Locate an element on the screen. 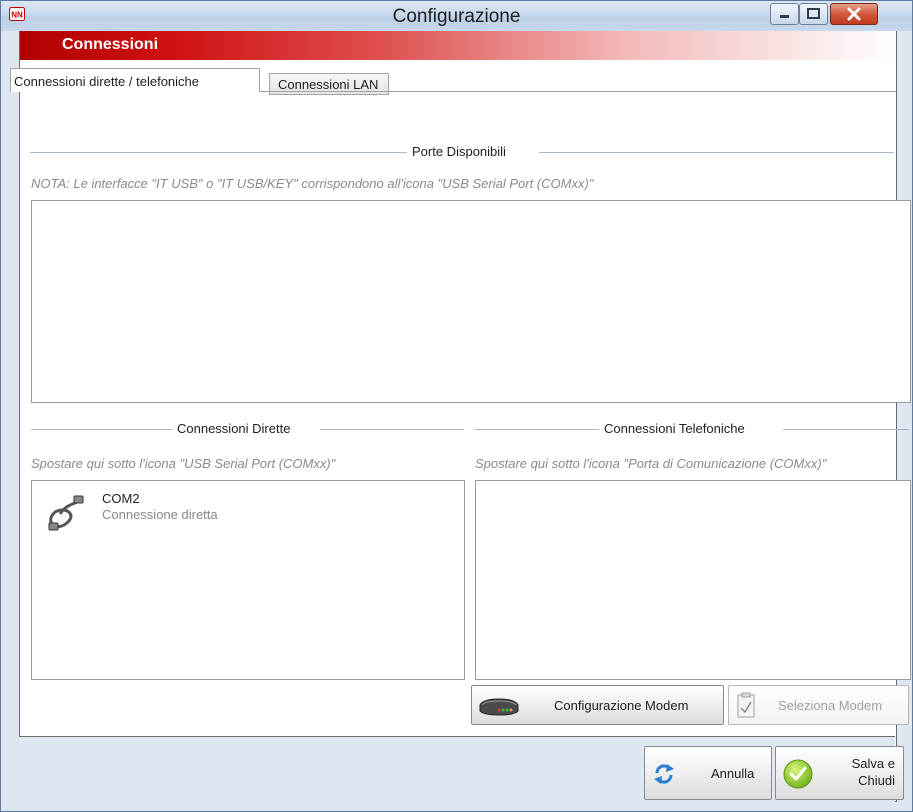 The height and width of the screenshot is (812, 913). maximize-button is located at coordinates (813, 14).